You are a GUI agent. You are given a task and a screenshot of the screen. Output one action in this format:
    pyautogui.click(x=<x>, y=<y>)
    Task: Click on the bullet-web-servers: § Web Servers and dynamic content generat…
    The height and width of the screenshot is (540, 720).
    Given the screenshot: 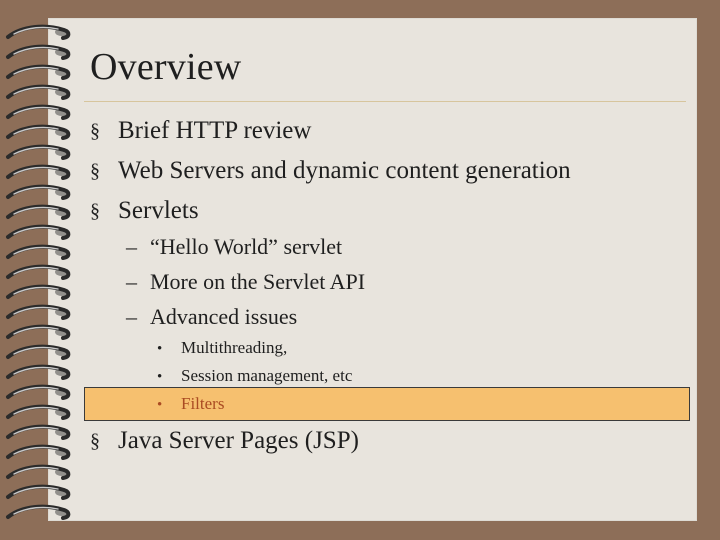 What is the action you would take?
    pyautogui.click(x=330, y=171)
    